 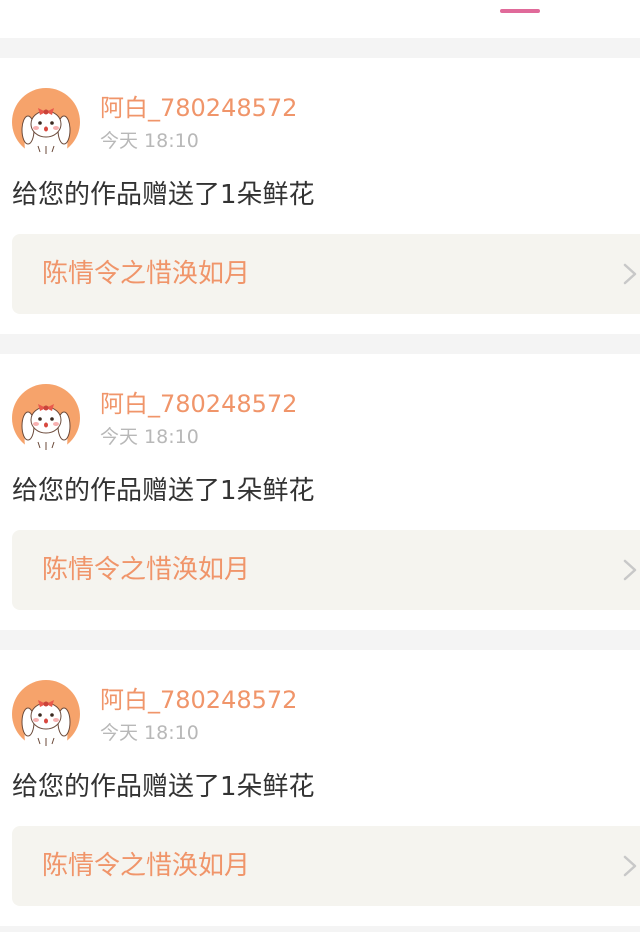 What do you see at coordinates (320, 19) in the screenshot?
I see `top-tab-bar` at bounding box center [320, 19].